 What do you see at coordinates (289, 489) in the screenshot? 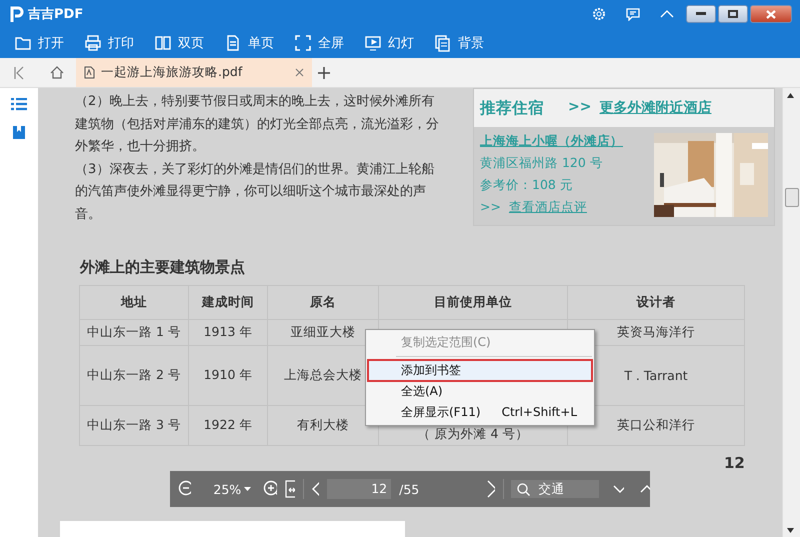
I see `fit-width-icon` at bounding box center [289, 489].